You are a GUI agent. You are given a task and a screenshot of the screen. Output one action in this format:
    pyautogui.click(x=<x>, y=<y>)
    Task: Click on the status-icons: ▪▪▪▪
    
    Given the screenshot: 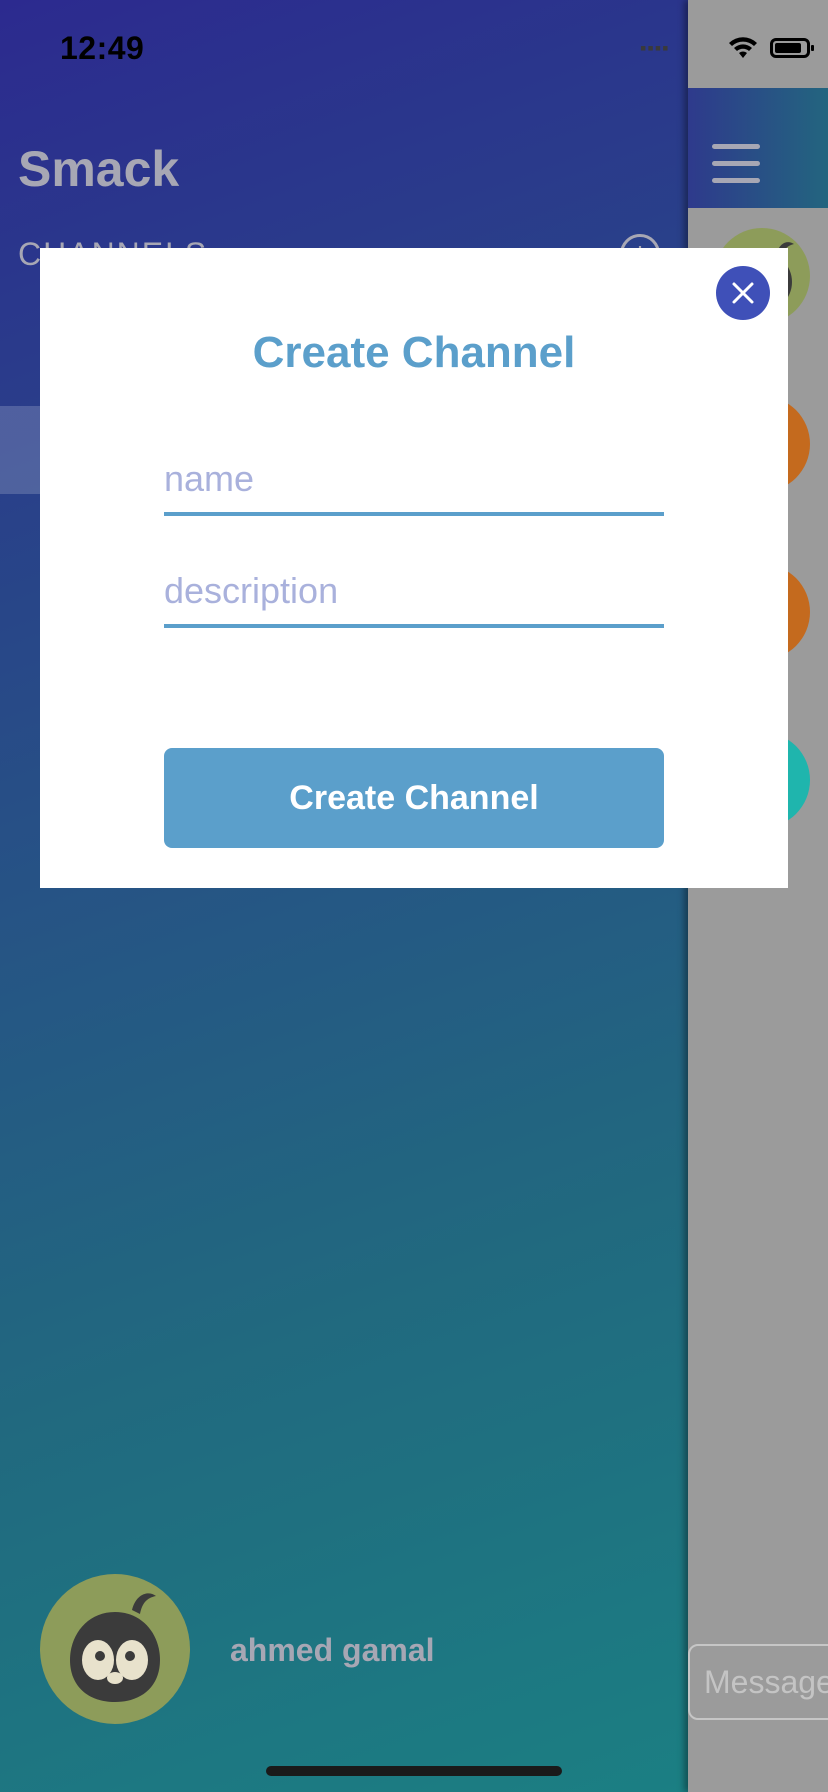 What is the action you would take?
    pyautogui.click(x=727, y=48)
    